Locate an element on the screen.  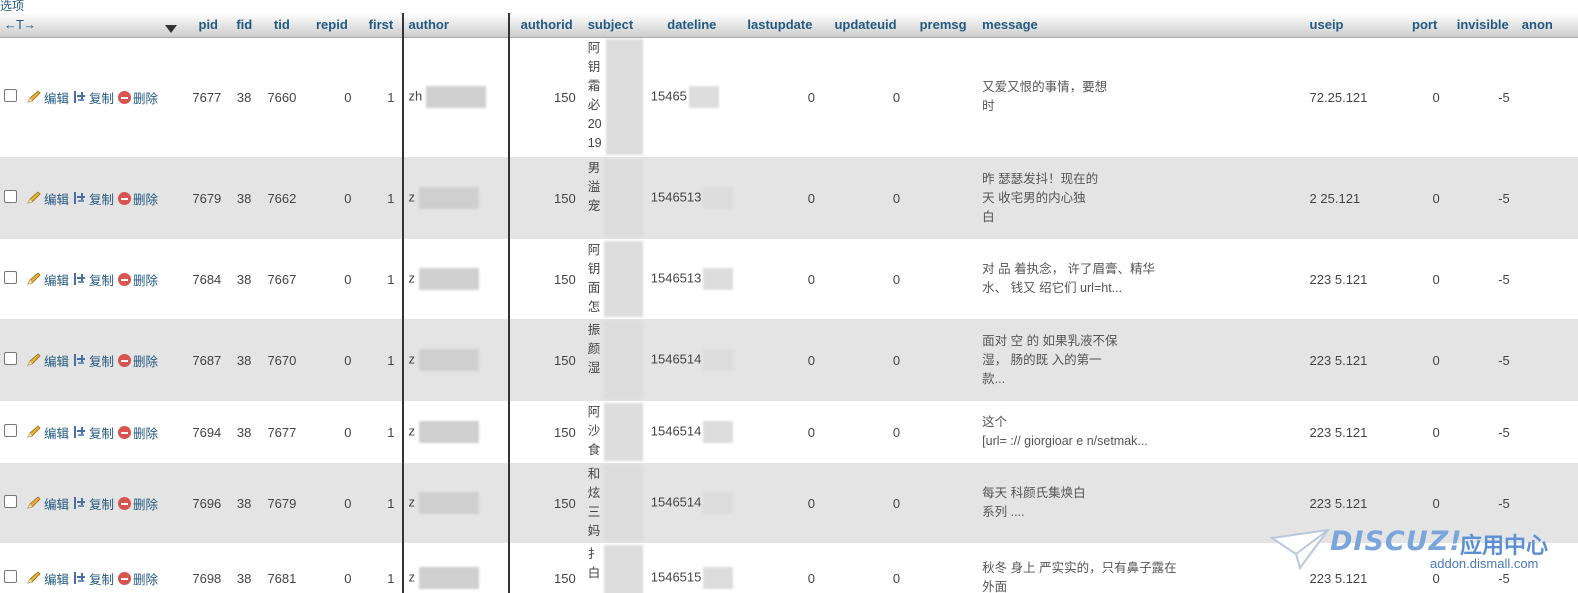
col-header-dateline: dateline is located at coordinates (691, 25).